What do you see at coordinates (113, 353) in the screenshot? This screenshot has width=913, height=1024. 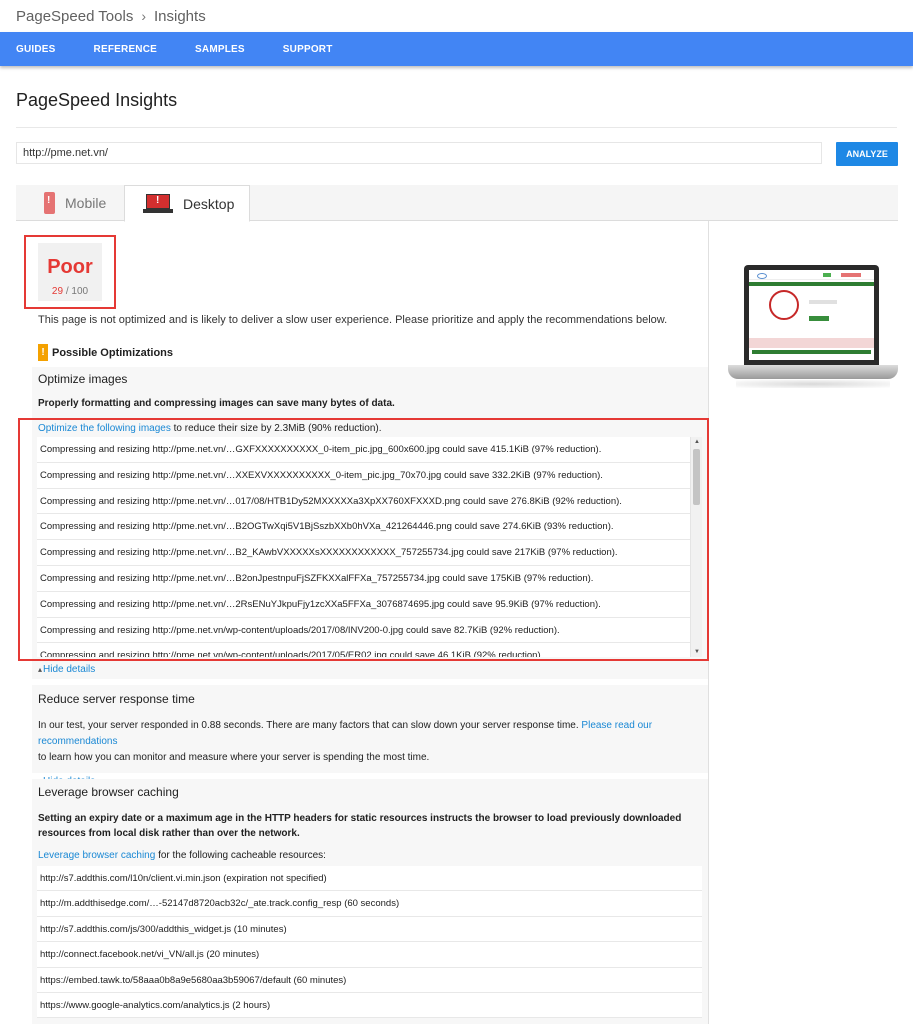 I see `possible-optimizations-heading: Possible Optimizations` at bounding box center [113, 353].